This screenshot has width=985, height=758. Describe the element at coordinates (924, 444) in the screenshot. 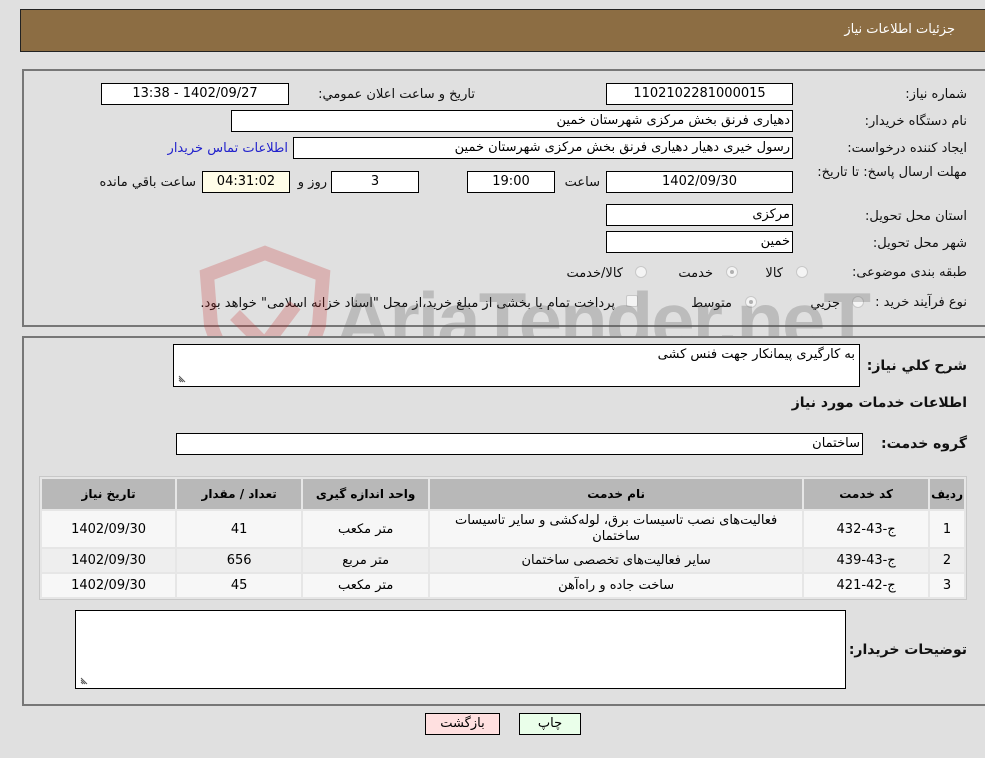

I see `service-group-label: گروه خدمت:` at that location.